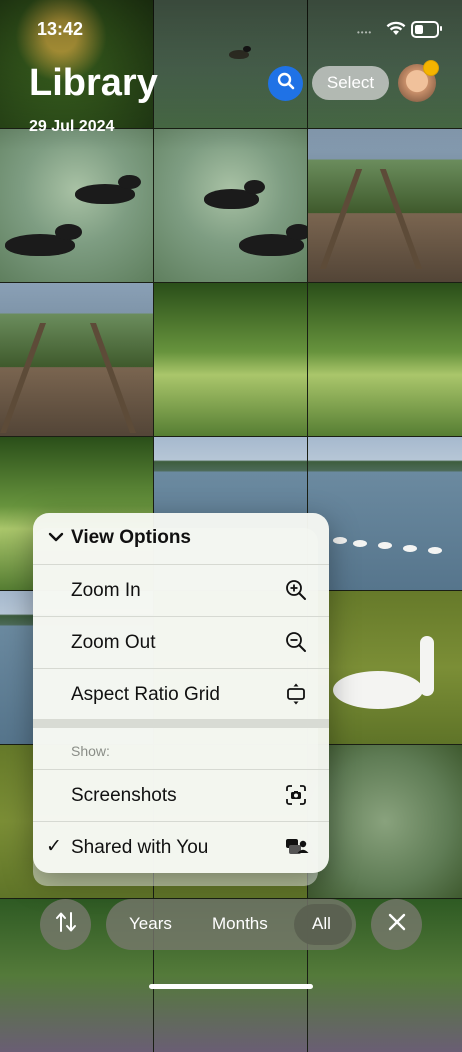  What do you see at coordinates (140, 847) in the screenshot?
I see `menu-item-label: Shared with You` at bounding box center [140, 847].